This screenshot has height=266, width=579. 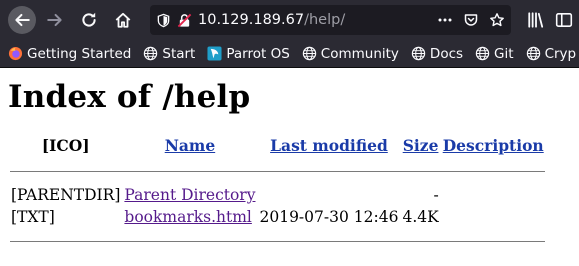 I want to click on arrow-left-icon, so click(x=22, y=20).